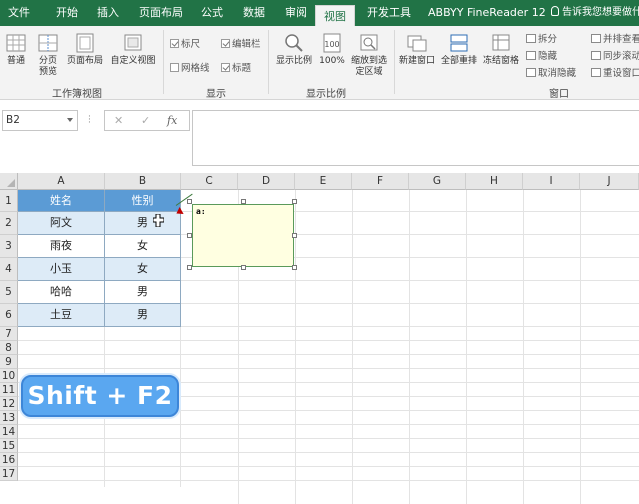  Describe the element at coordinates (9, 432) in the screenshot. I see `row-header-14: 14` at that location.